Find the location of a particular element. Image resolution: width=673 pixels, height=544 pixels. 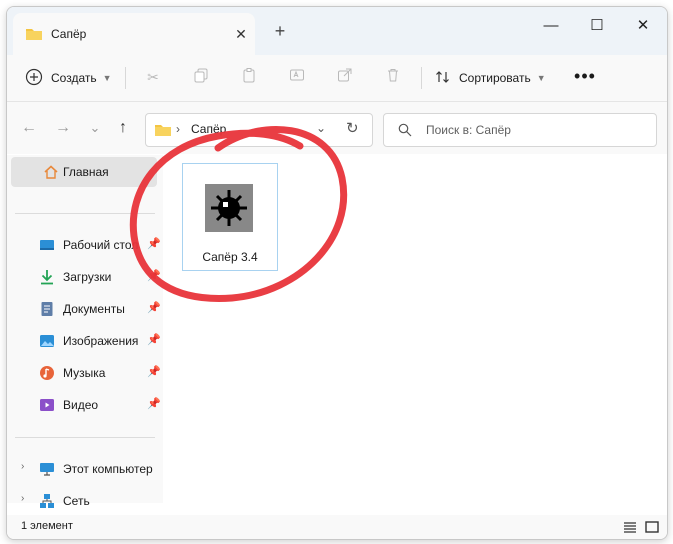

sidebar-item-documents: Документы 📌 is located at coordinates (86, 309).